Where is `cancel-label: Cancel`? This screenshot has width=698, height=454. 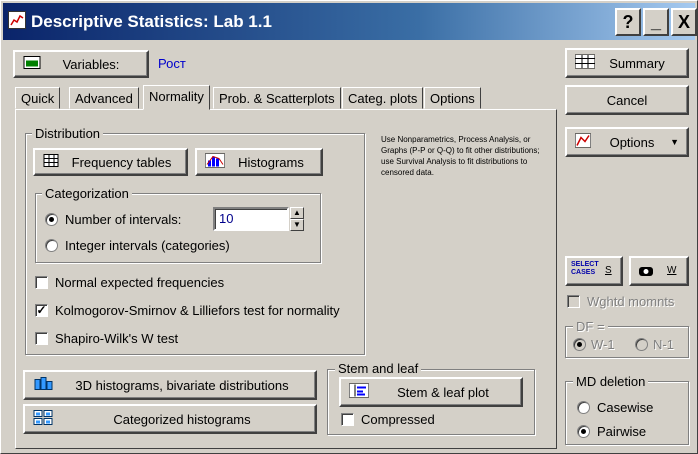 cancel-label: Cancel is located at coordinates (627, 100).